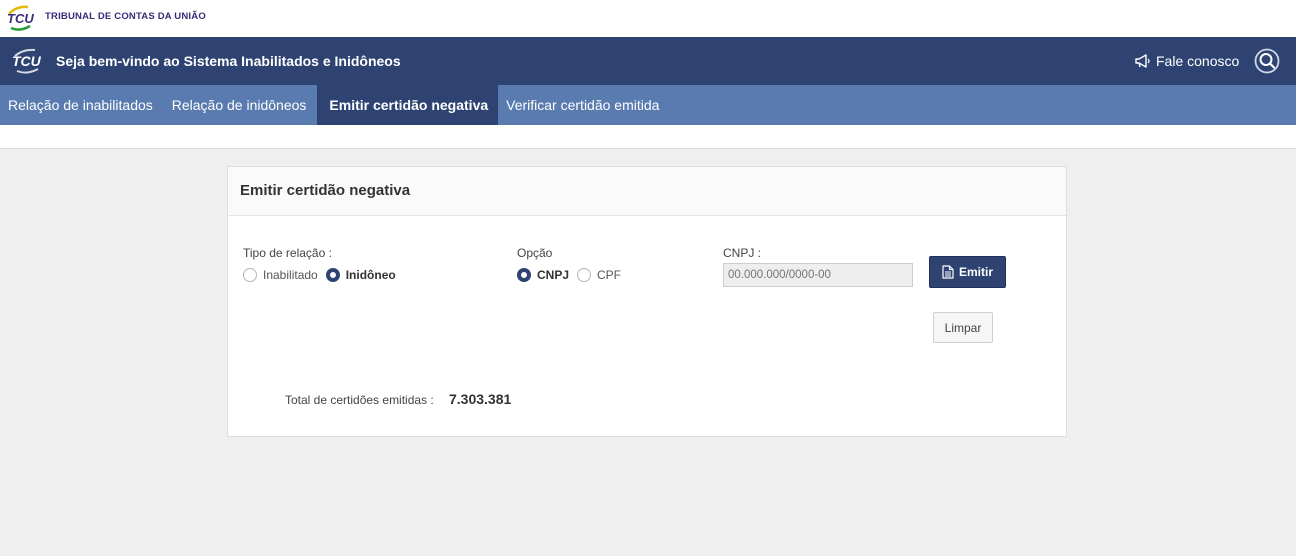  Describe the element at coordinates (553, 275) in the screenshot. I see `radio-cnpj-label: CNPJ` at that location.